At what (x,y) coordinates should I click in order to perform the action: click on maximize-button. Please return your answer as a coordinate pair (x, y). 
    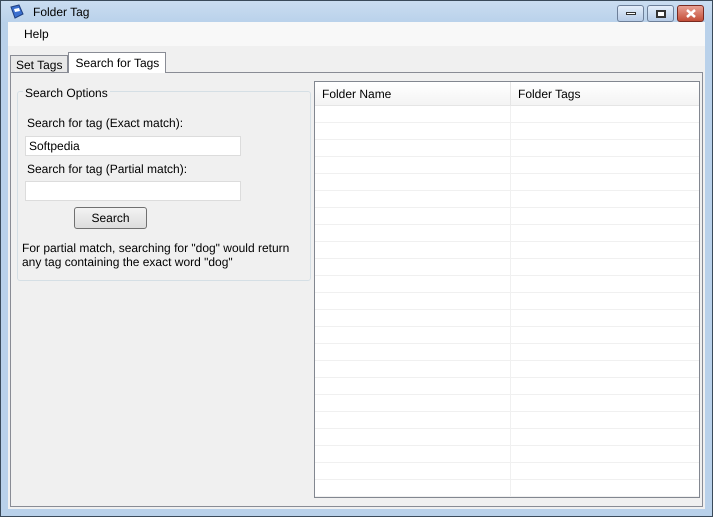
    Looking at the image, I should click on (660, 13).